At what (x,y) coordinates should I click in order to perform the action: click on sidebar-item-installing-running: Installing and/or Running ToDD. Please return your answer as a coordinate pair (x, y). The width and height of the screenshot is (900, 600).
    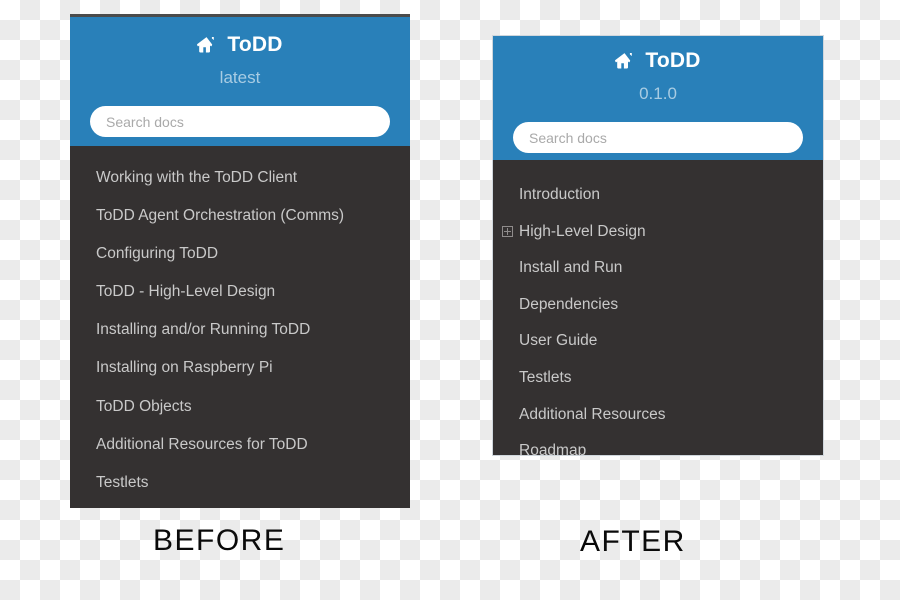
    Looking at the image, I should click on (240, 330).